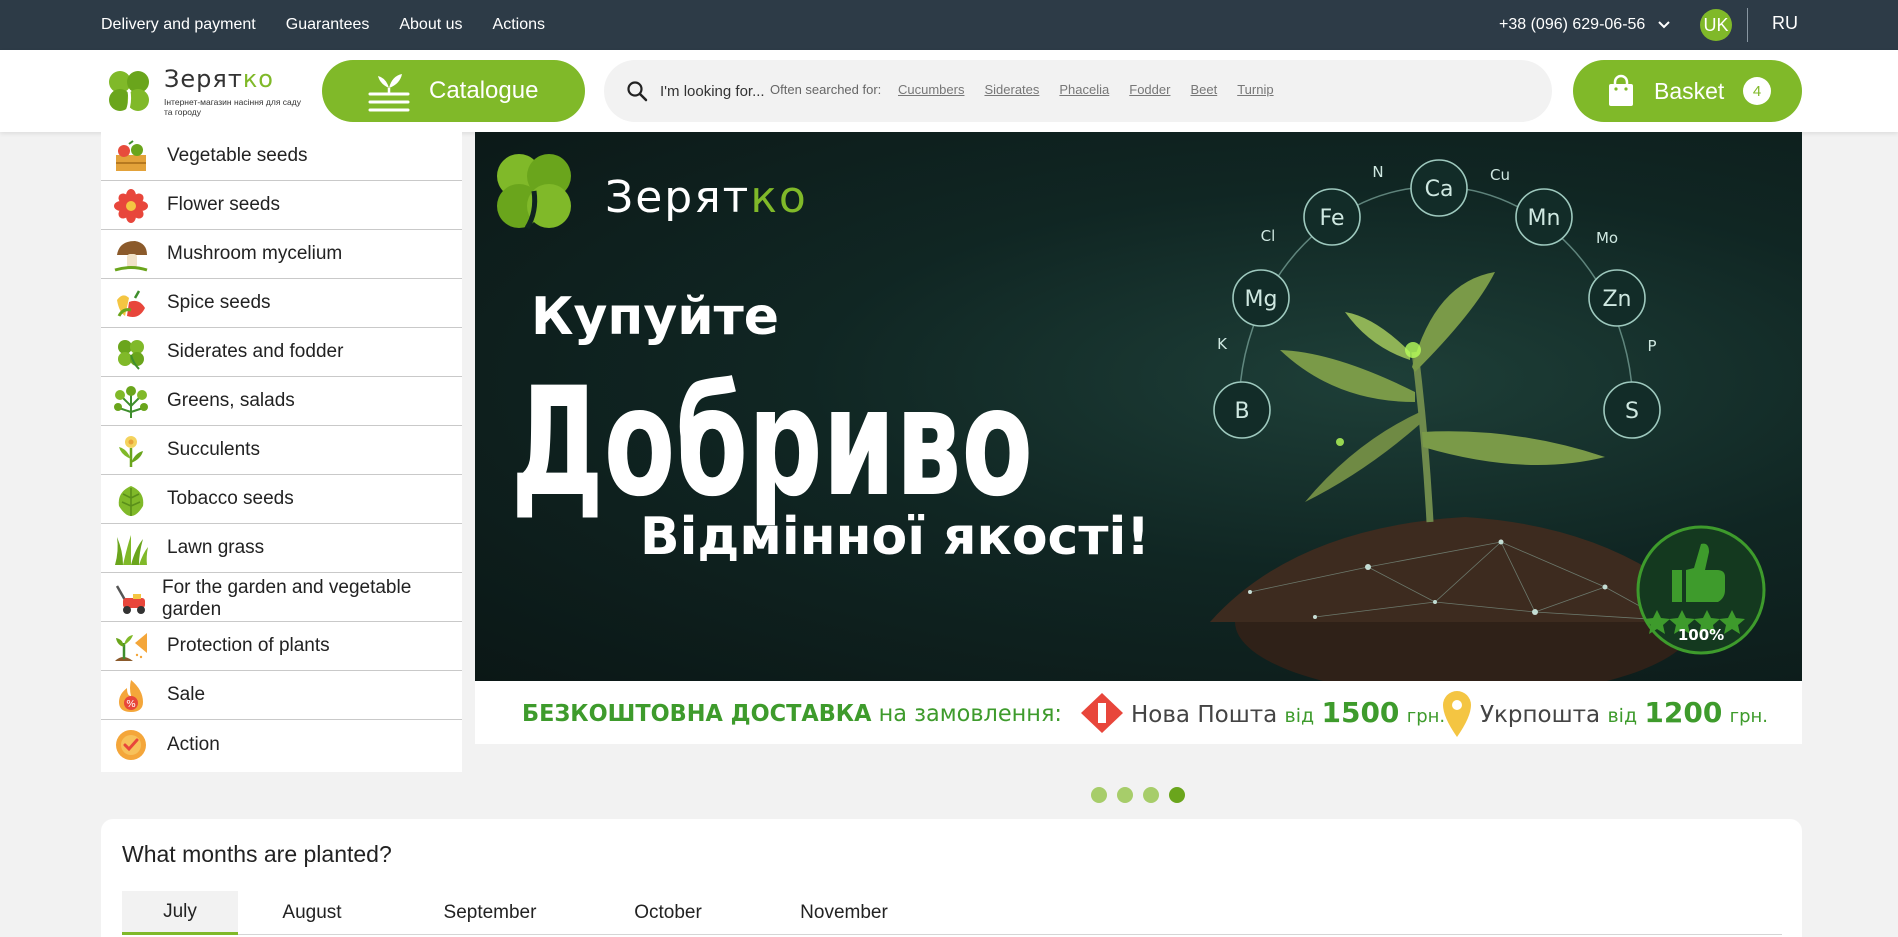 This screenshot has width=1898, height=937. I want to click on element-zn: Zn, so click(1616, 299).